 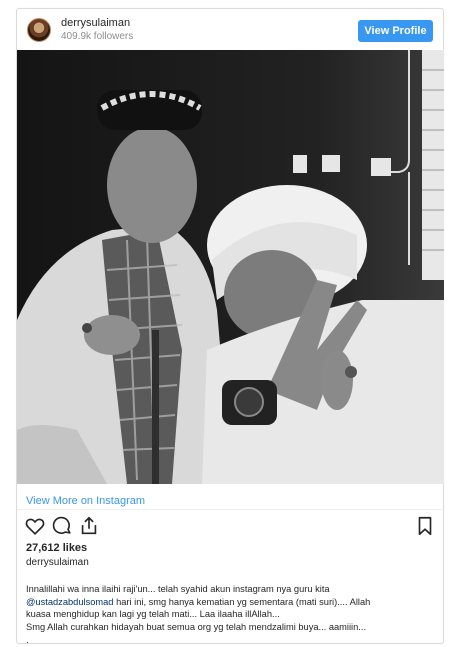 I want to click on heart-outline-icon, so click(x=35, y=526).